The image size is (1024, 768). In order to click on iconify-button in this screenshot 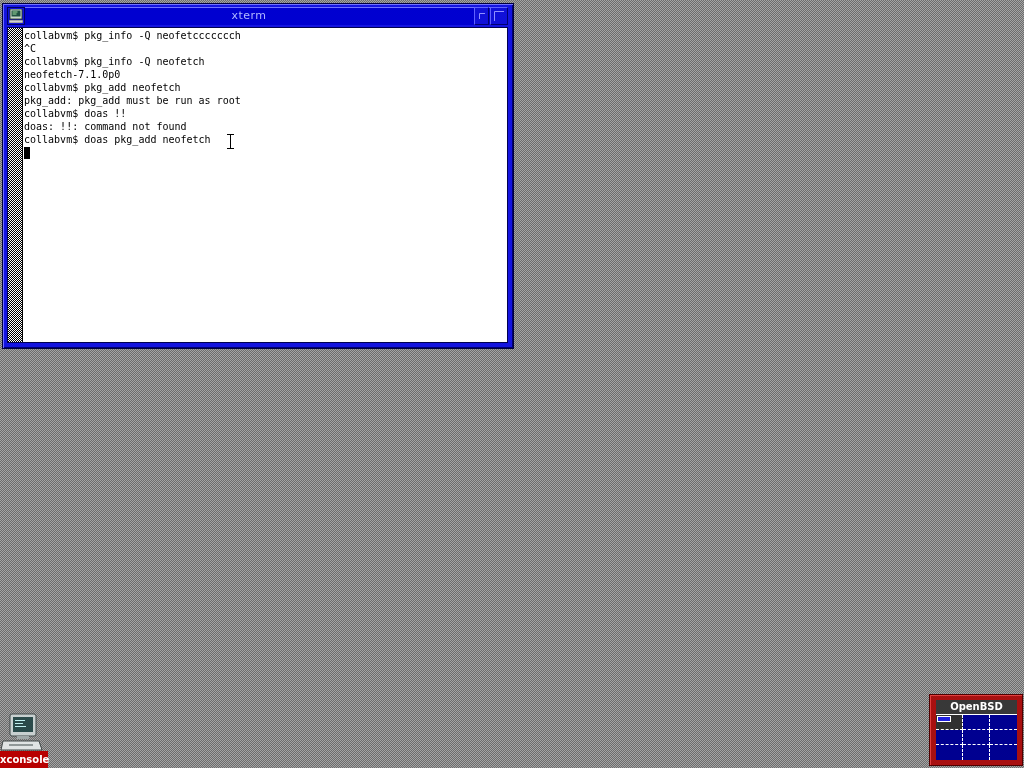, I will do `click(481, 16)`.